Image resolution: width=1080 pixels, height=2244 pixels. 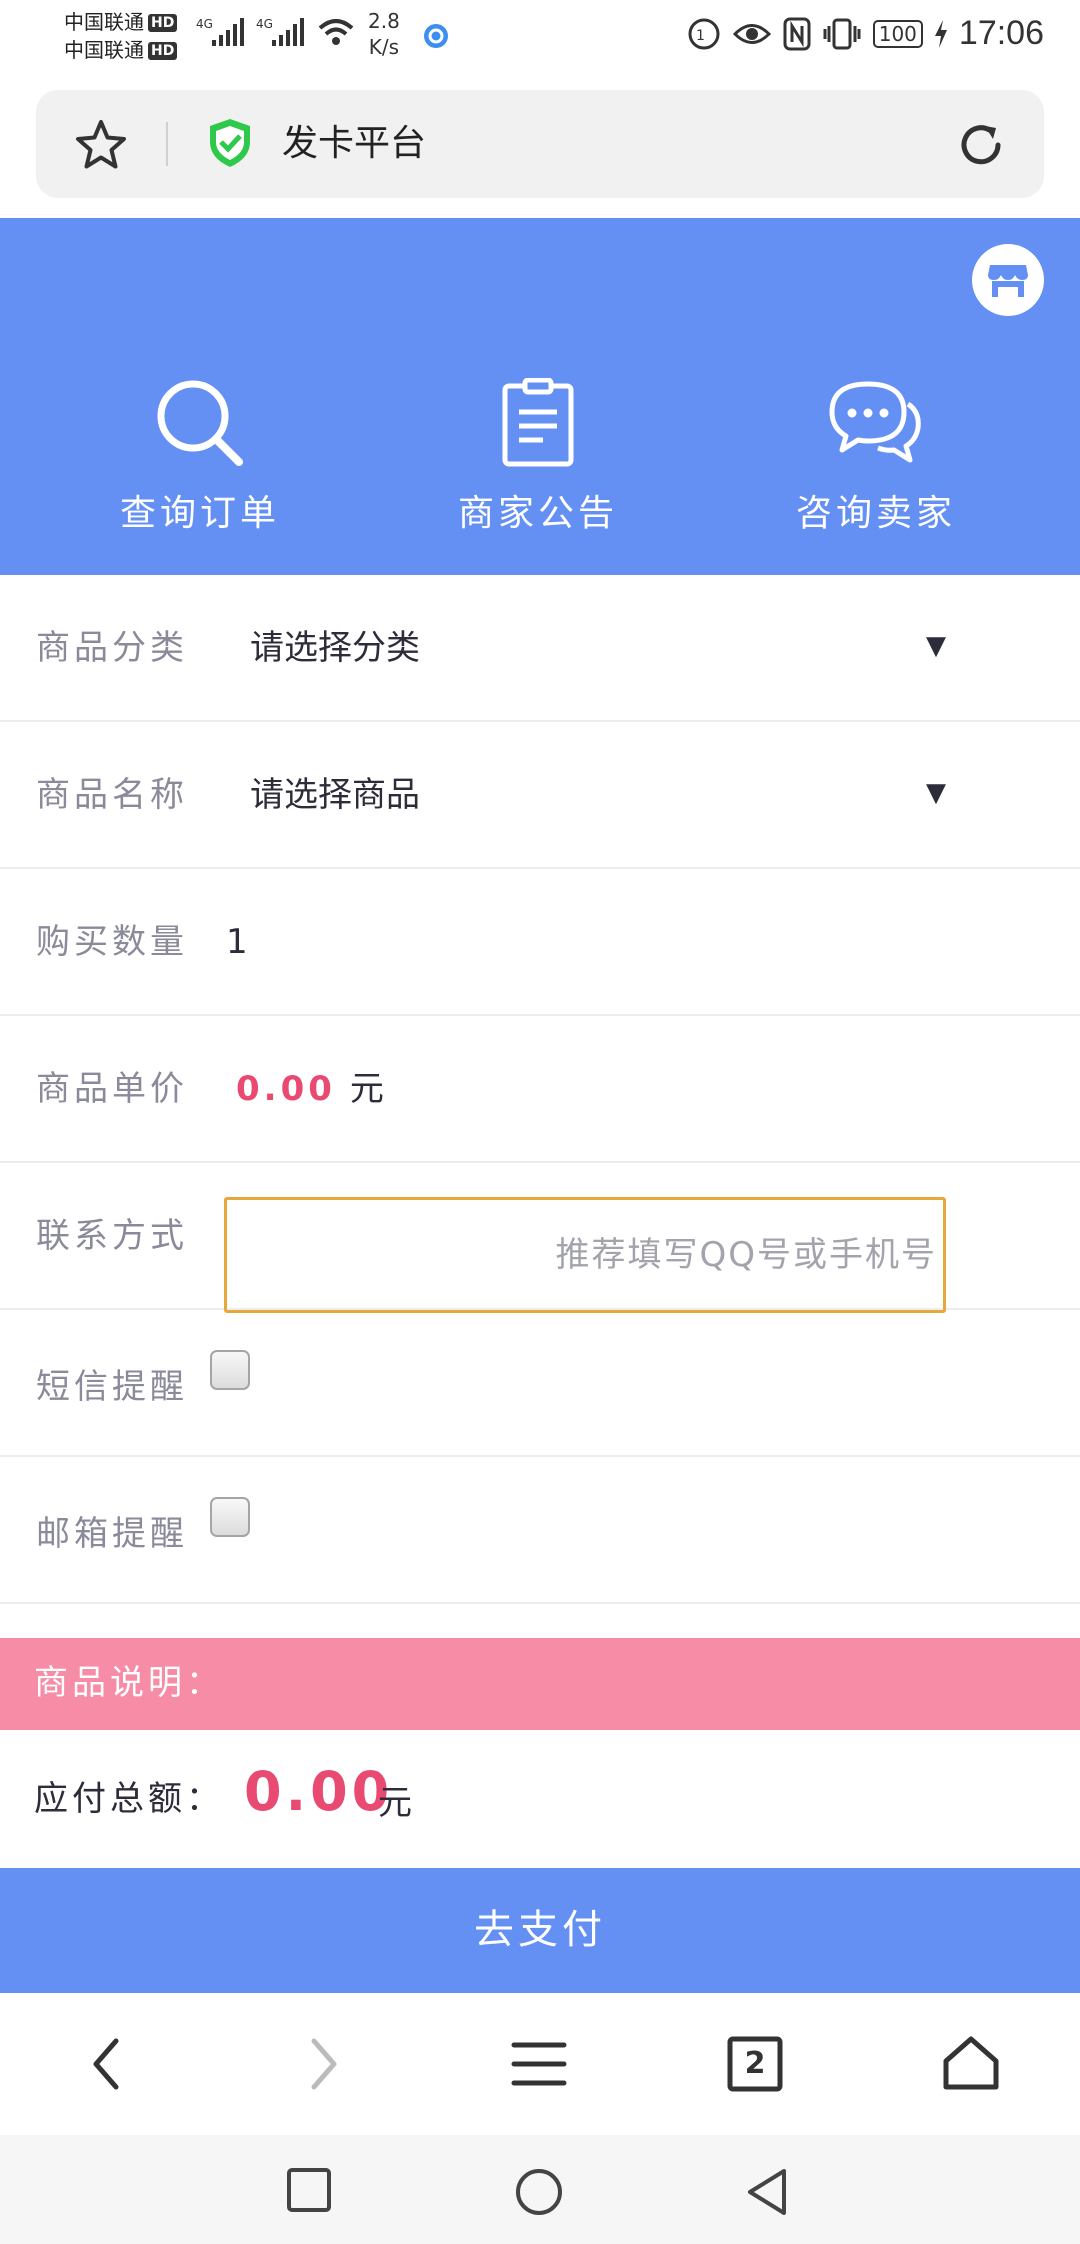 I want to click on product-description-label: 商品说明：, so click(x=129, y=1683).